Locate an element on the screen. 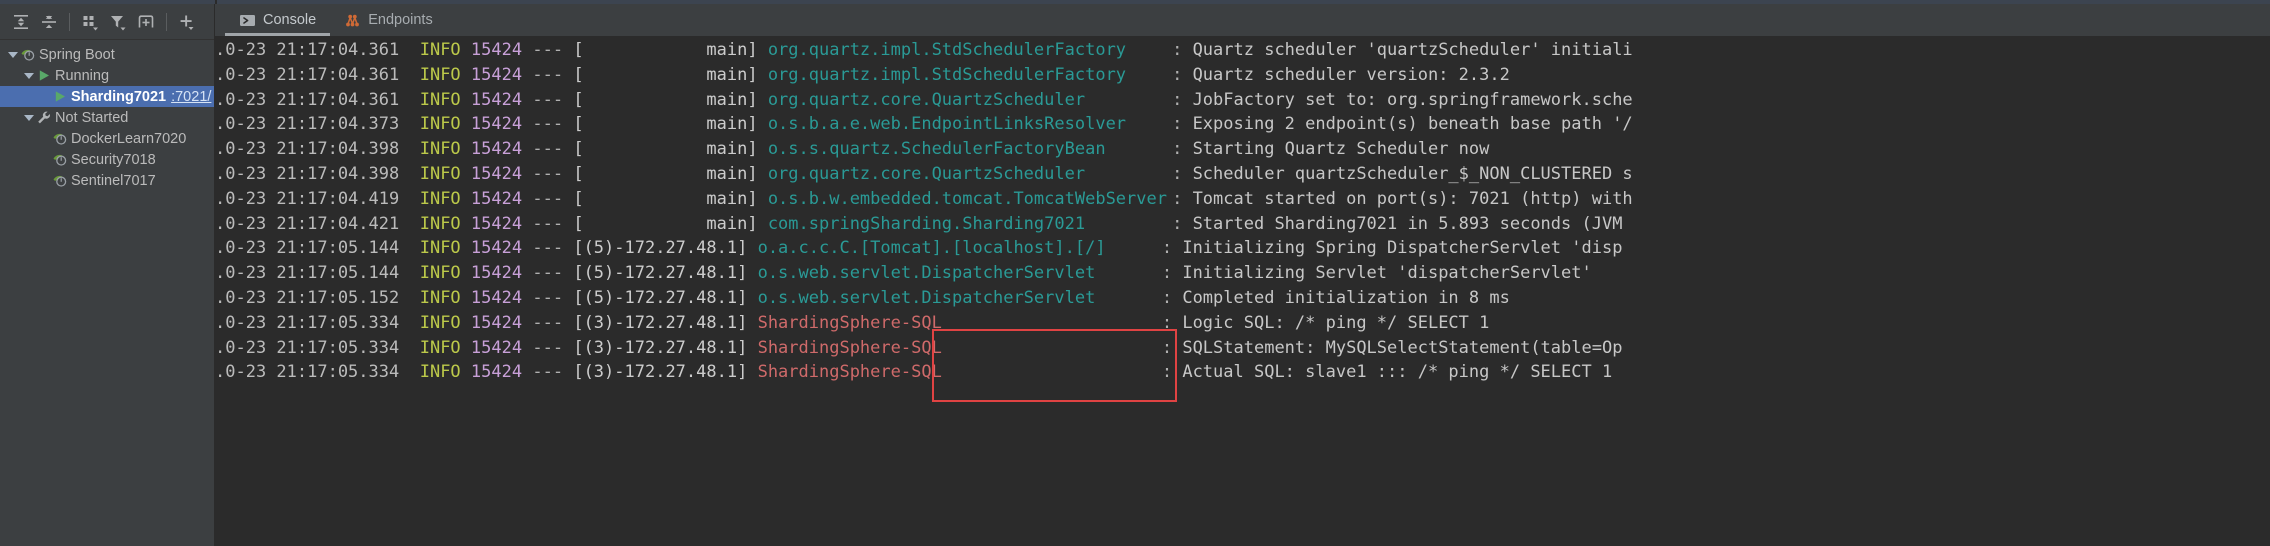 This screenshot has height=546, width=2270. log-message: Starting Quartz Scheduler now is located at coordinates (1341, 149).